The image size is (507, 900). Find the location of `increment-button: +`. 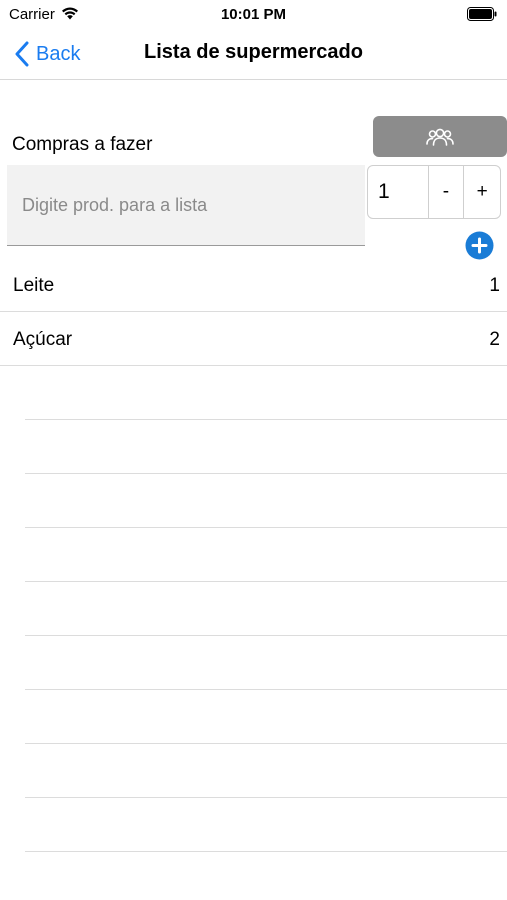

increment-button: + is located at coordinates (482, 192).